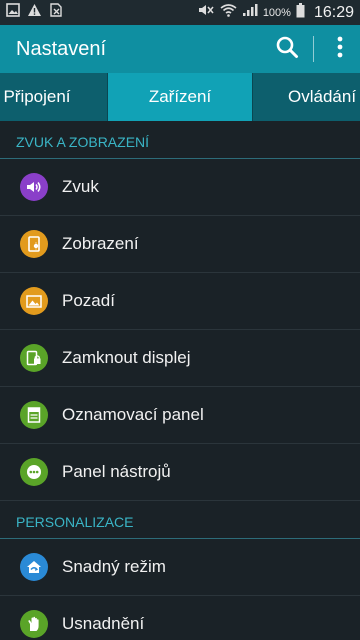 The height and width of the screenshot is (640, 360). Describe the element at coordinates (34, 187) in the screenshot. I see `sound-icon` at that location.